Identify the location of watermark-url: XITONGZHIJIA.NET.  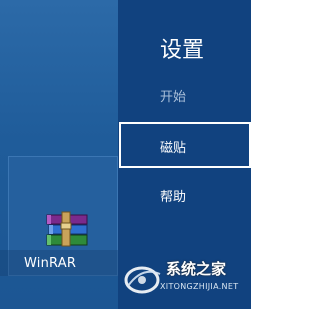
(199, 286).